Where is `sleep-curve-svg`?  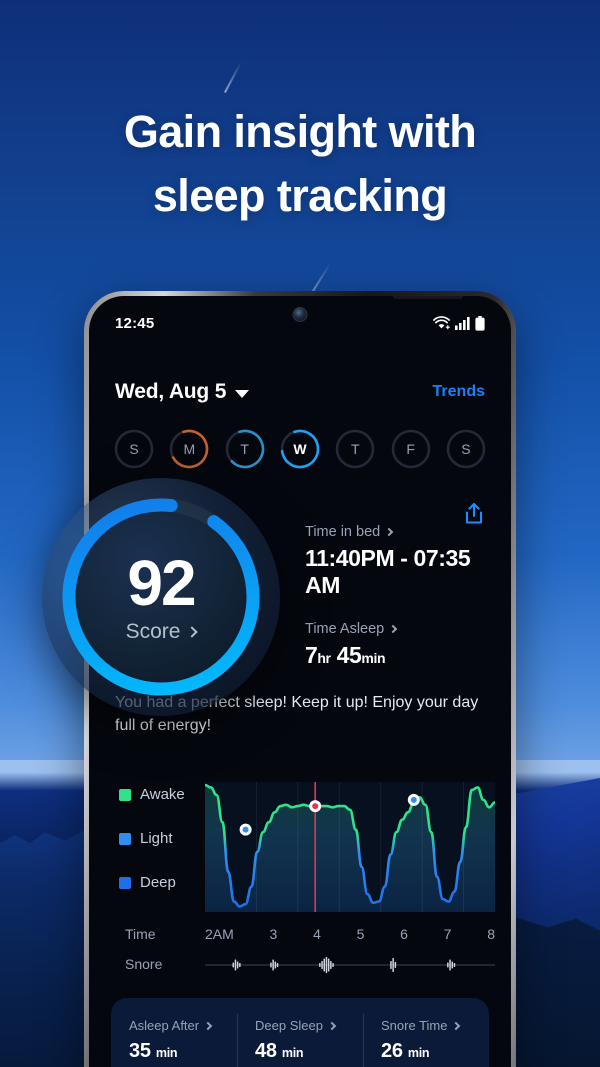
sleep-curve-svg is located at coordinates (350, 847).